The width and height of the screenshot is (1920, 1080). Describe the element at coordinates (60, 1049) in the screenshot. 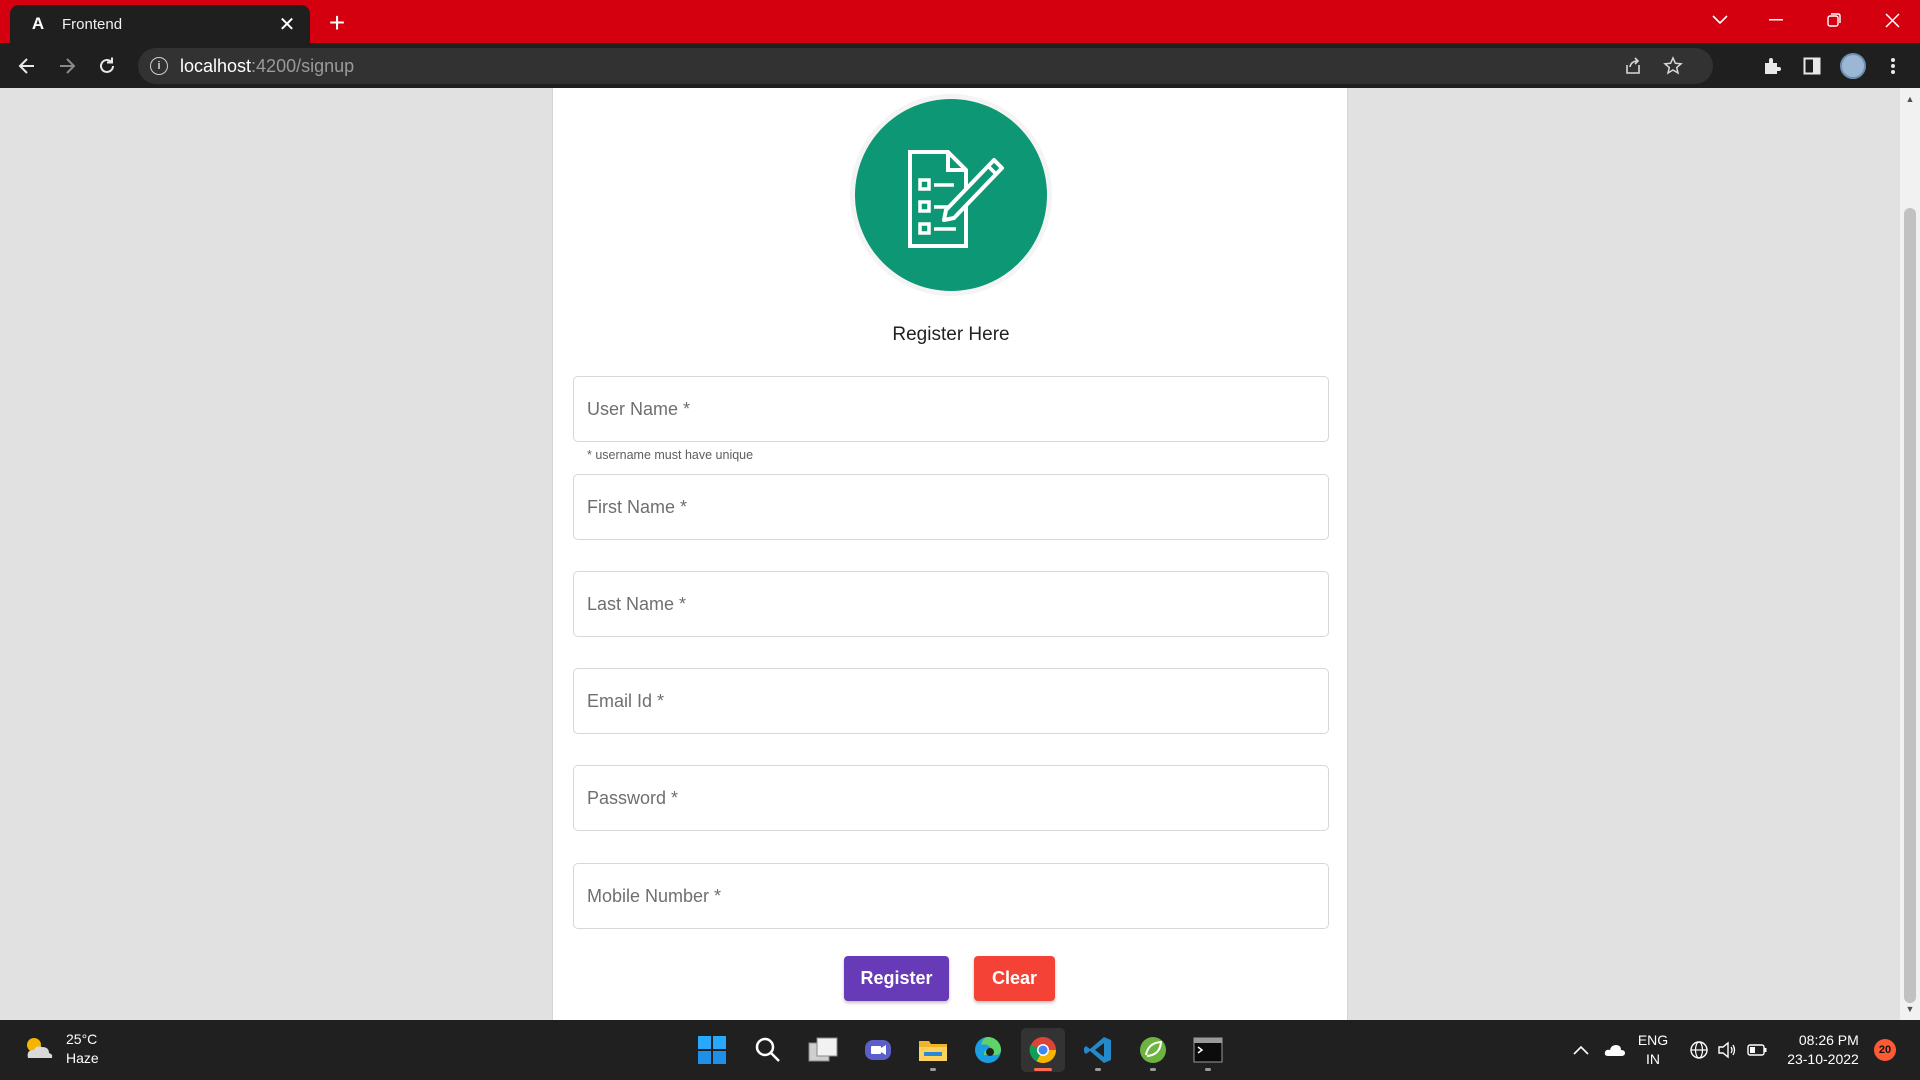

I see `weather-widget: 25°C Haze` at that location.